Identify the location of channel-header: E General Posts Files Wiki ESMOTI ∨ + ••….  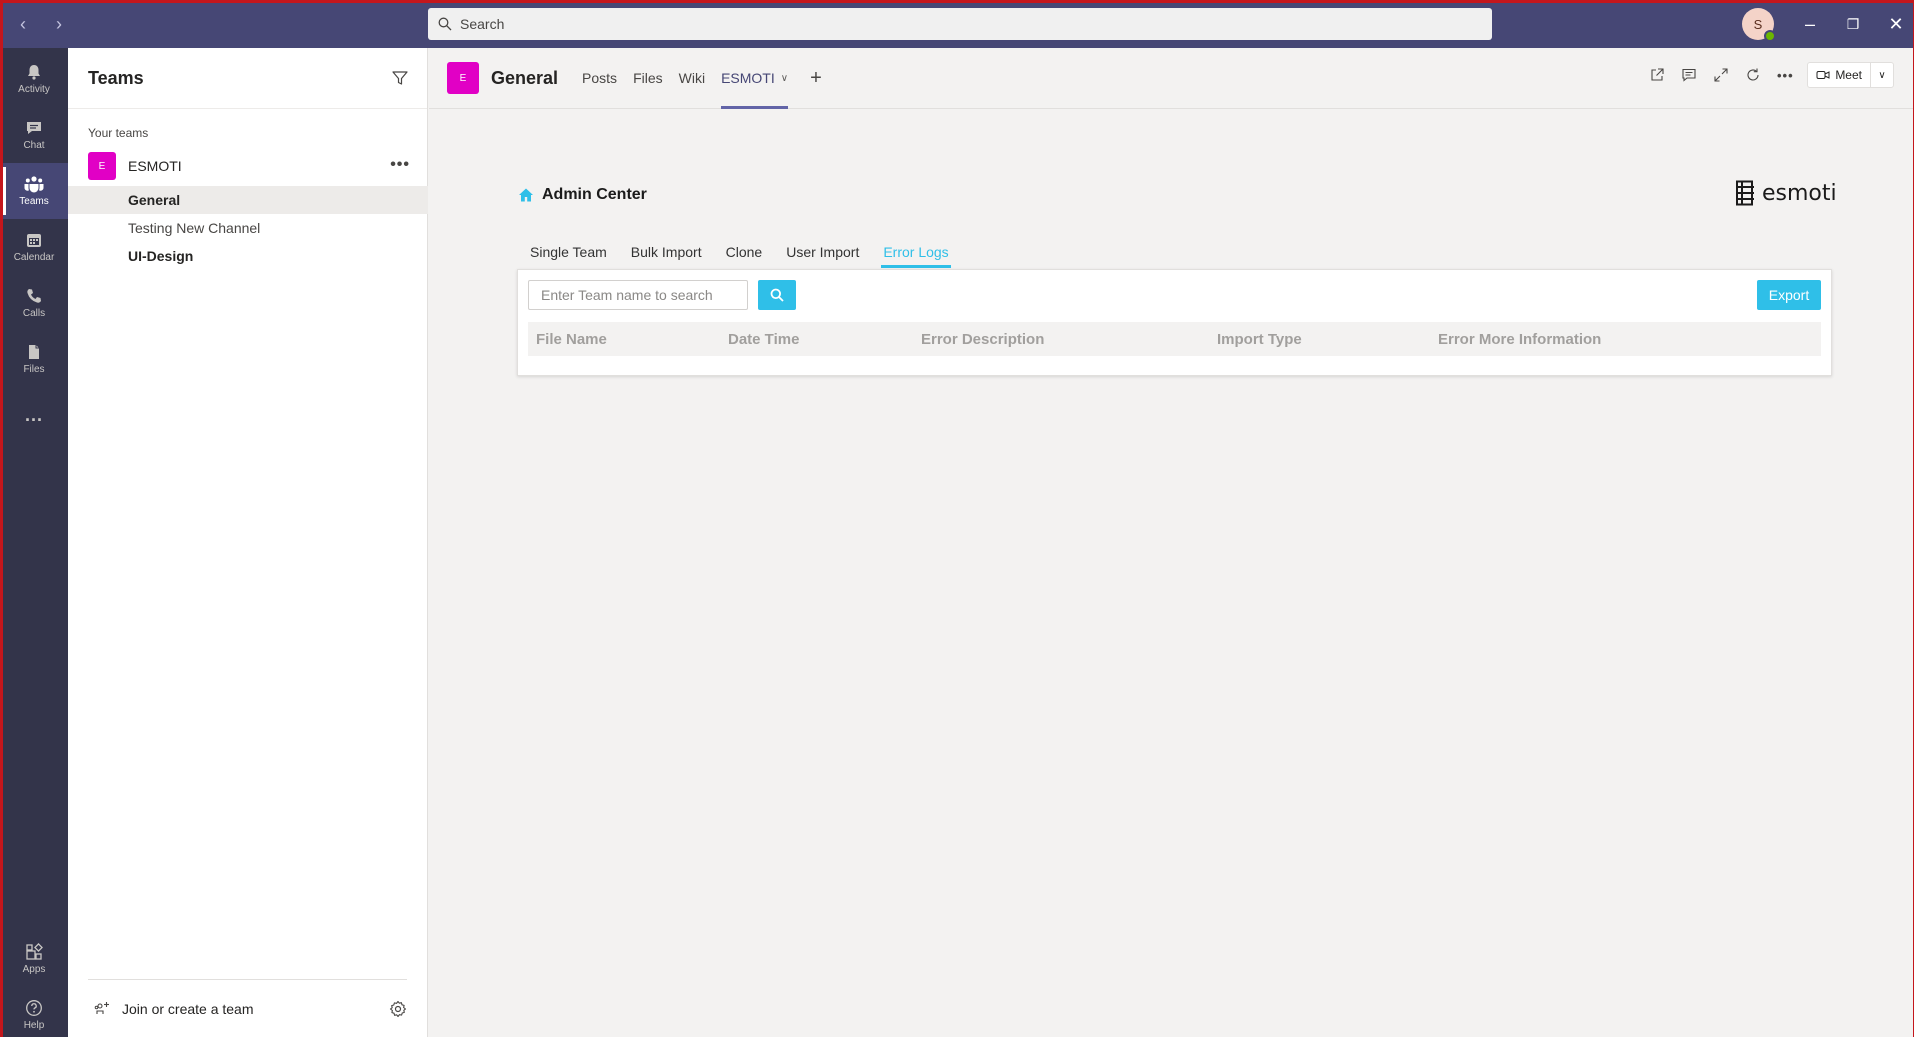
(1171, 78).